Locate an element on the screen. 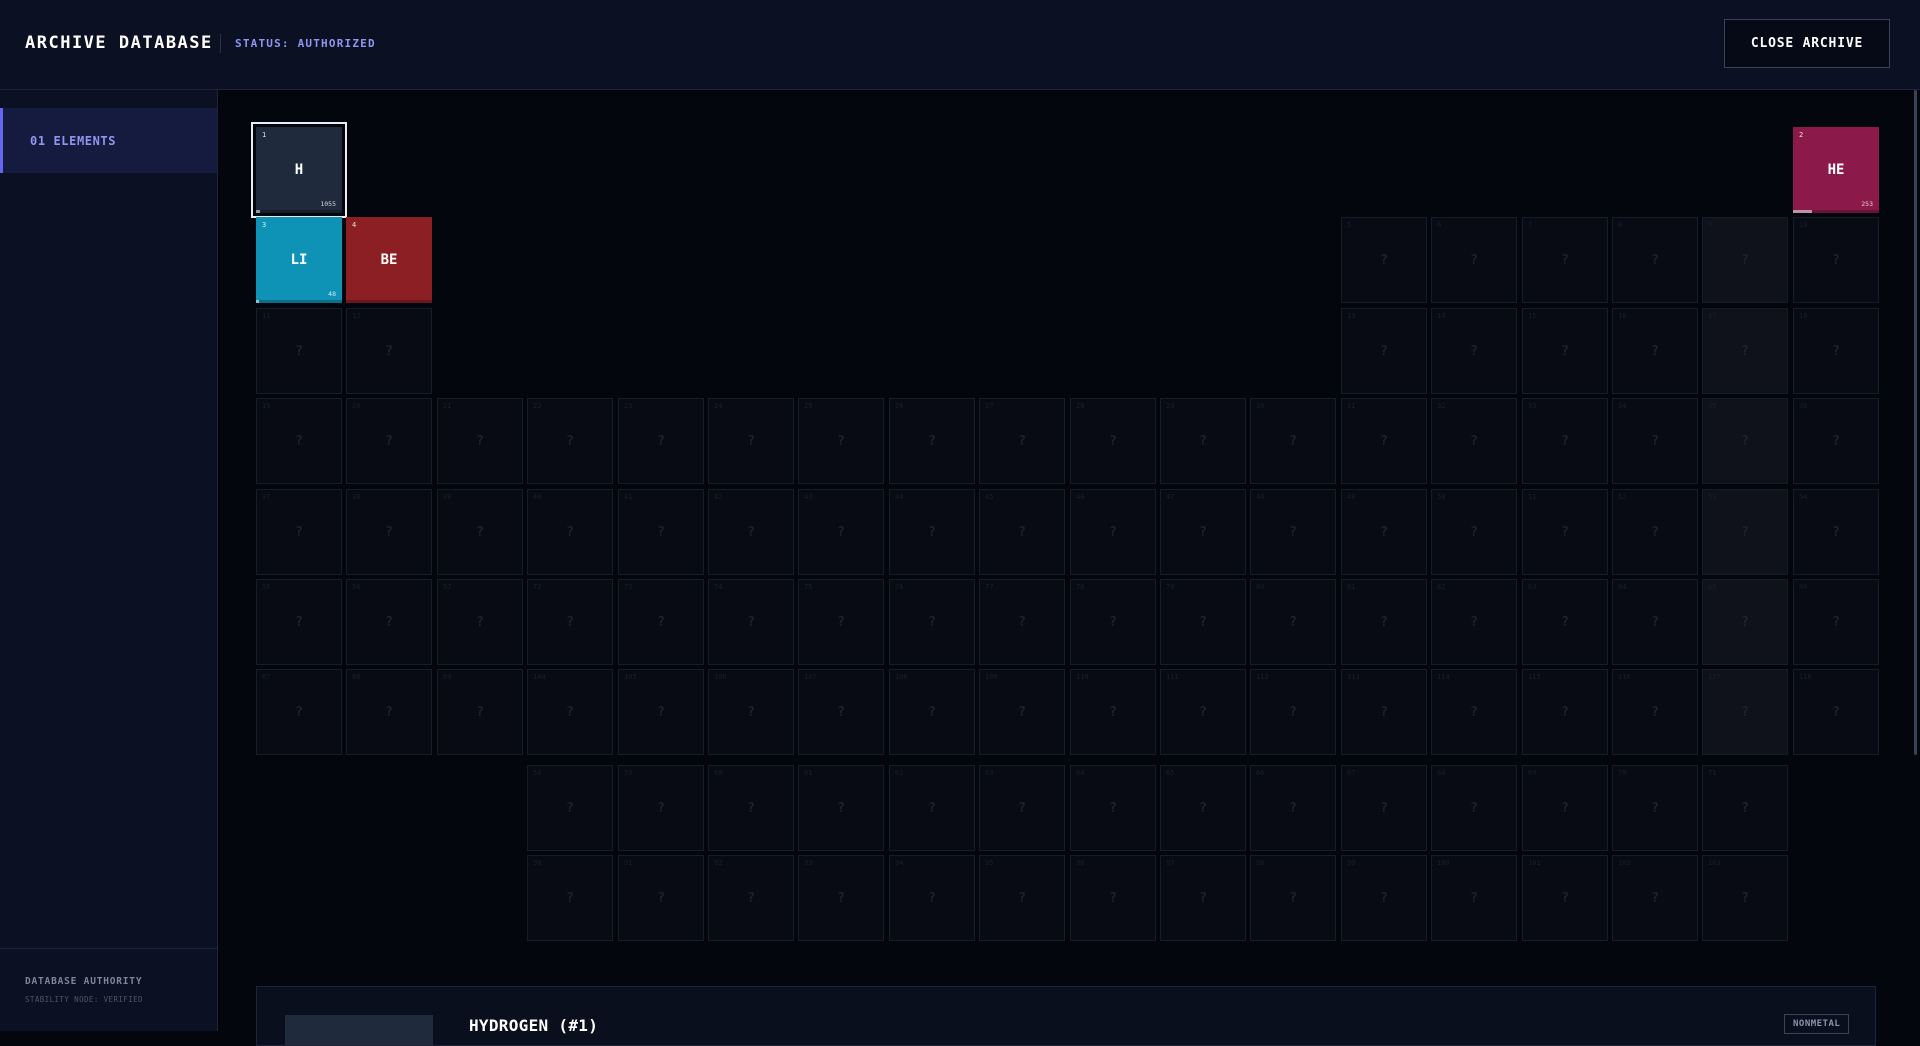 Image resolution: width=1920 pixels, height=1046 pixels. sidebar-item-elements: 01 ELEMENTS is located at coordinates (108, 140).